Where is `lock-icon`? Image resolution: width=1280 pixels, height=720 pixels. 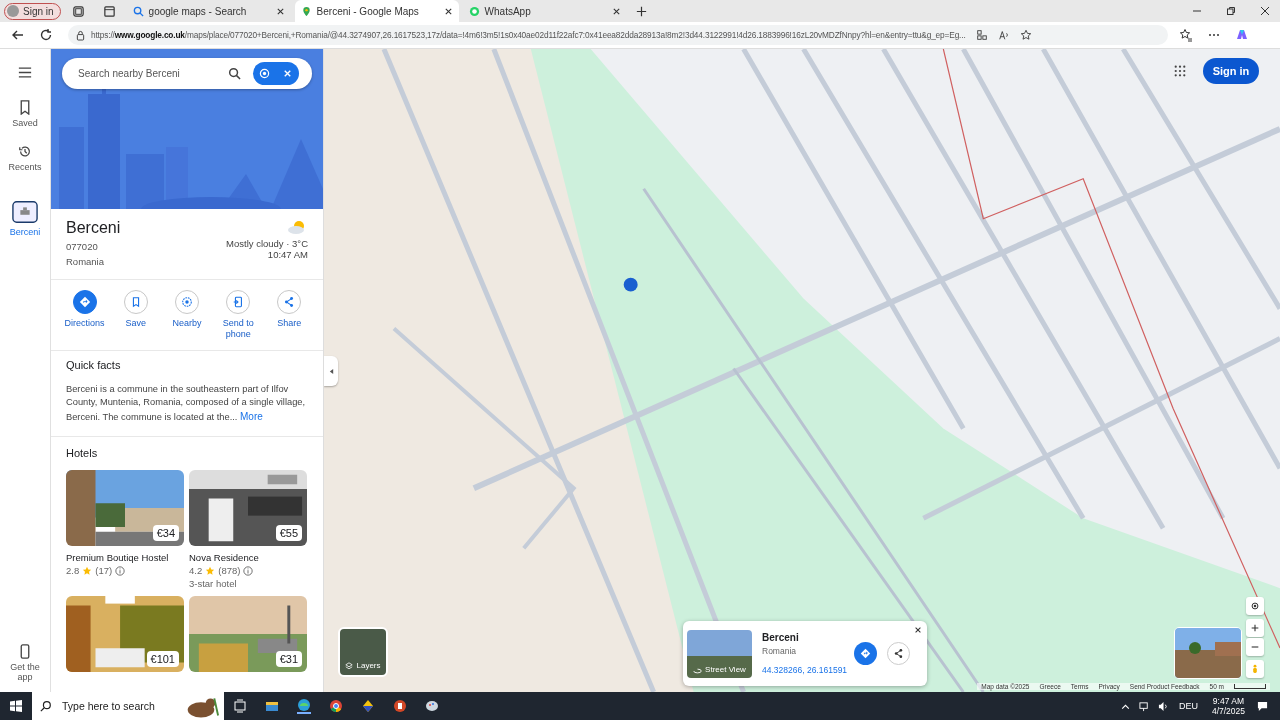 lock-icon is located at coordinates (80, 35).